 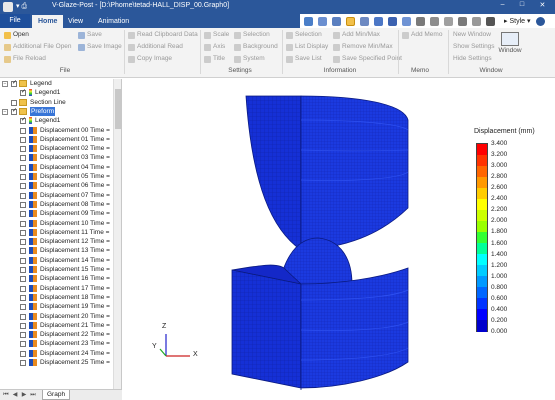 I want to click on list-display-button: List Display, so click(x=307, y=47).